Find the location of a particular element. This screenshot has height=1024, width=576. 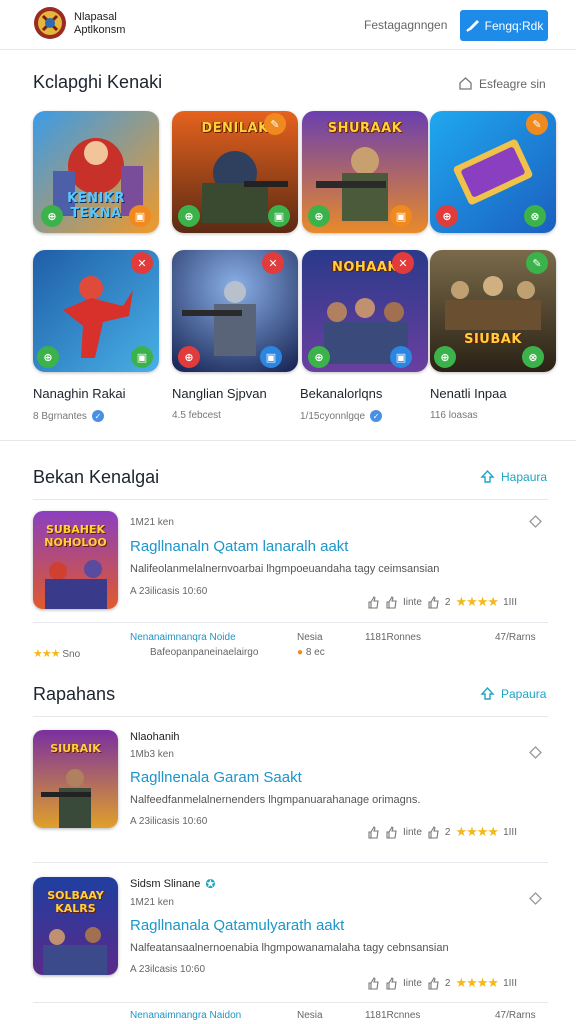

logo-line1: Nlapasal is located at coordinates (95, 17).